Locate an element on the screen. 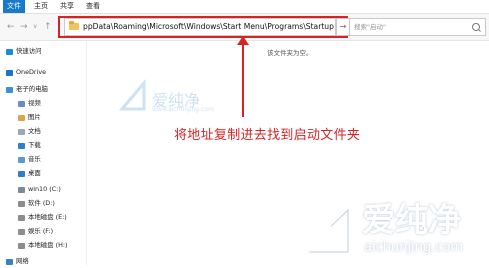  sidebar-item: 本地磁盘 (H:) is located at coordinates (43, 245).